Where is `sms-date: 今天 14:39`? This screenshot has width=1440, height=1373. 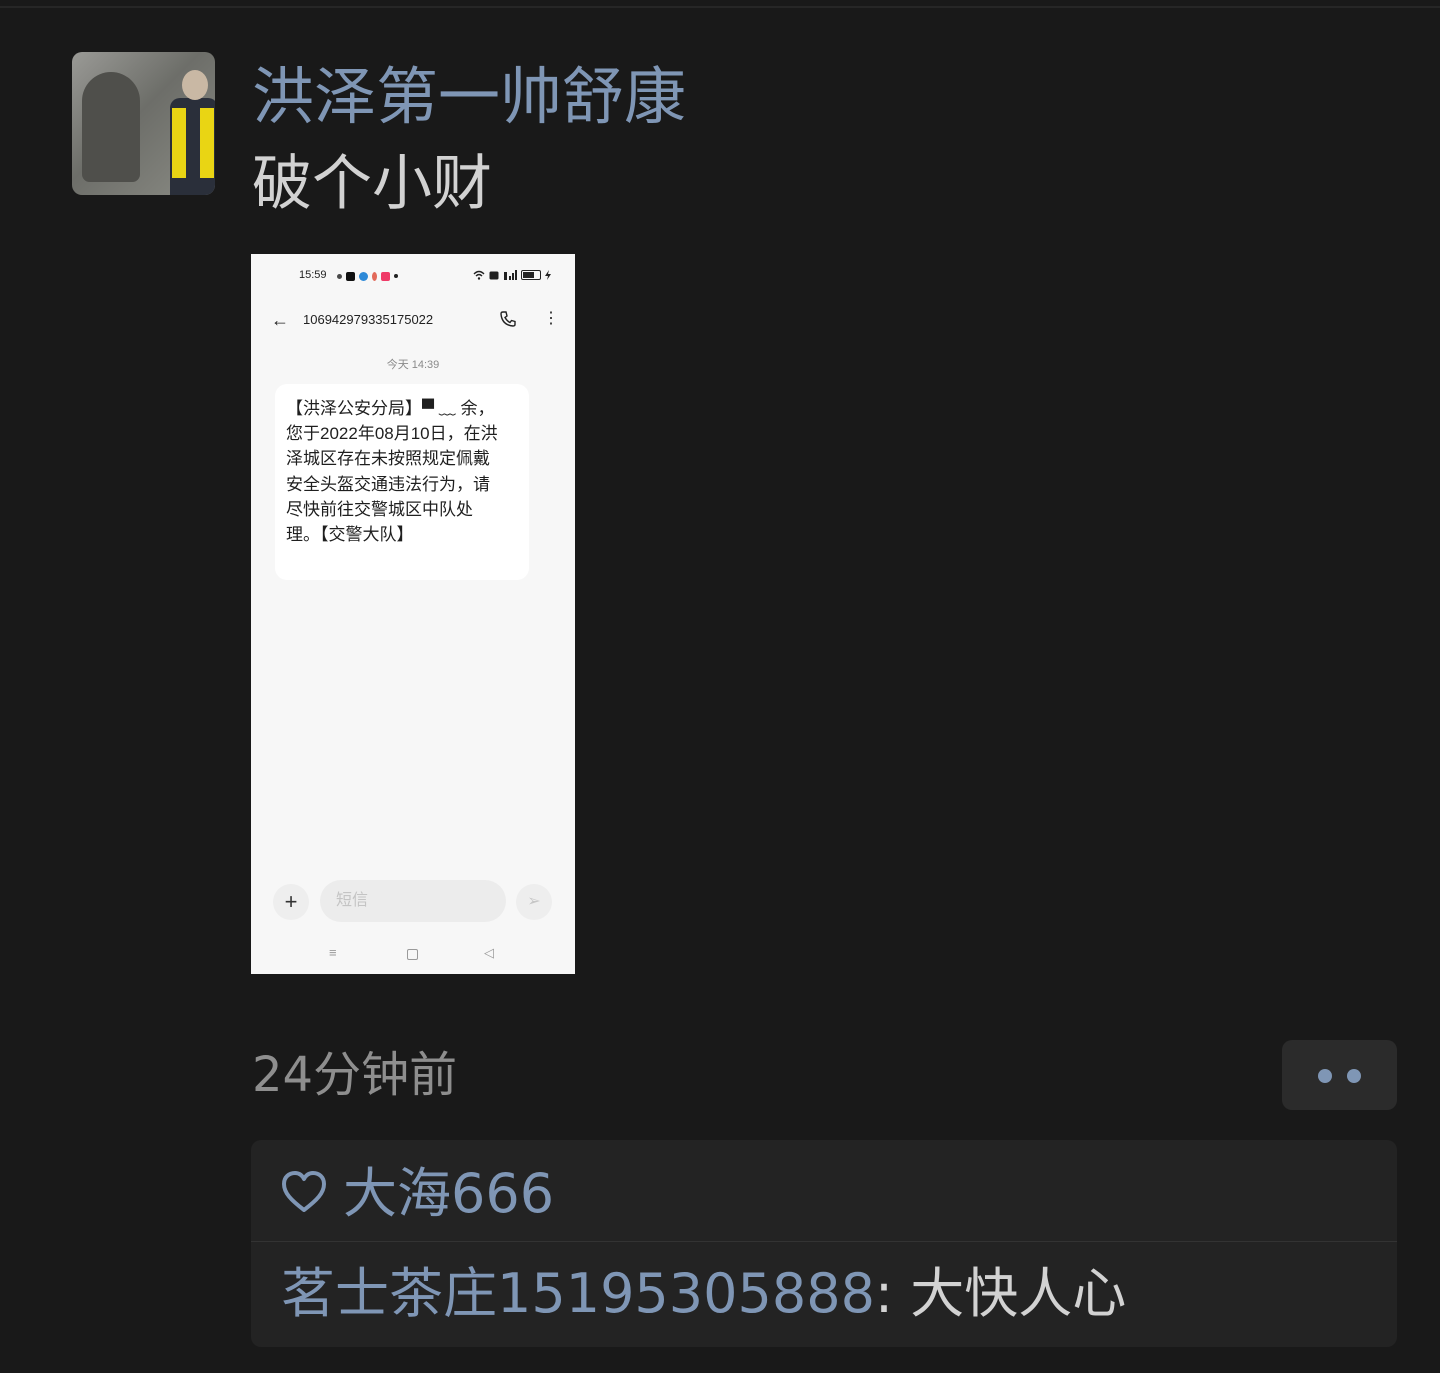 sms-date: 今天 14:39 is located at coordinates (413, 365).